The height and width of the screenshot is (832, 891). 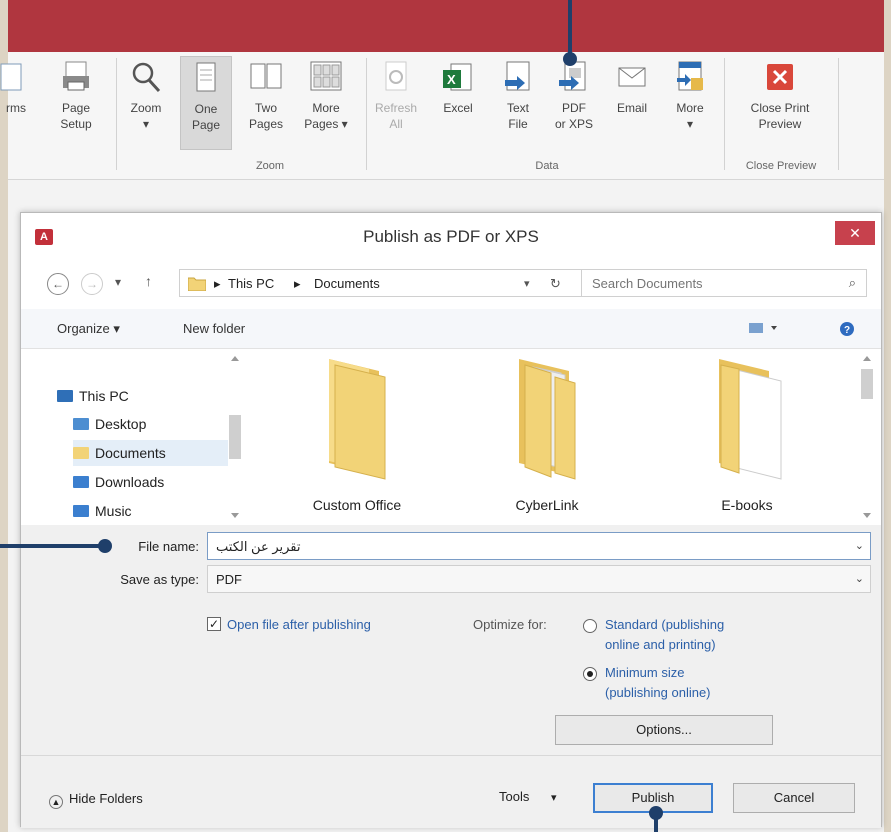 I want to click on save-as-type-label: Save as type:, so click(x=159, y=579).